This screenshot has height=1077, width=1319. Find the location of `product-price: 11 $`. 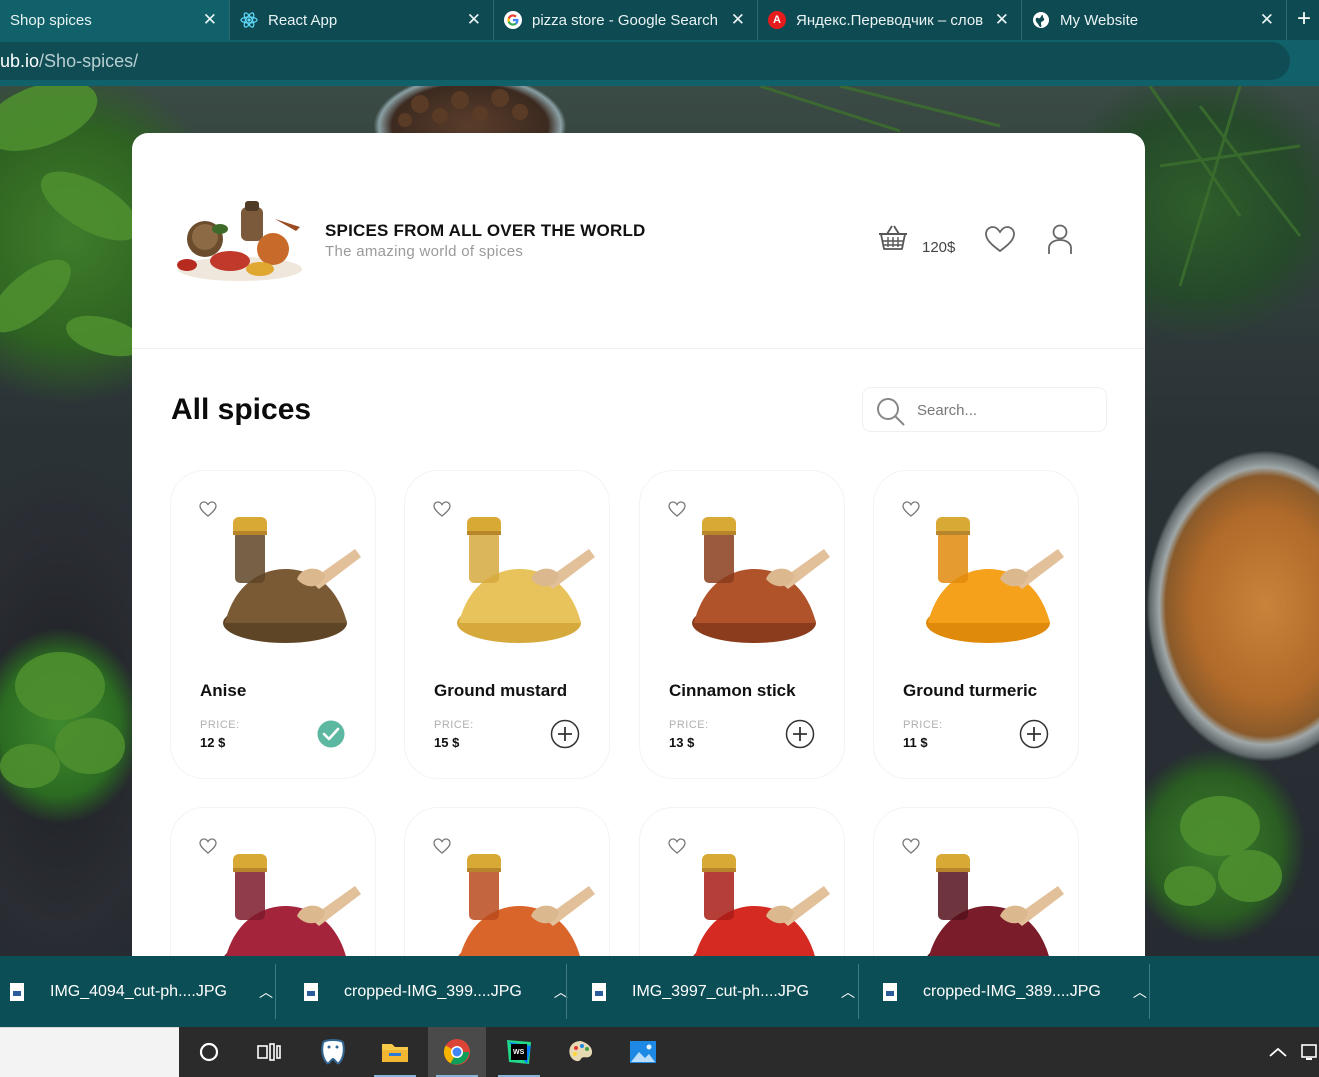

product-price: 11 $ is located at coordinates (915, 742).